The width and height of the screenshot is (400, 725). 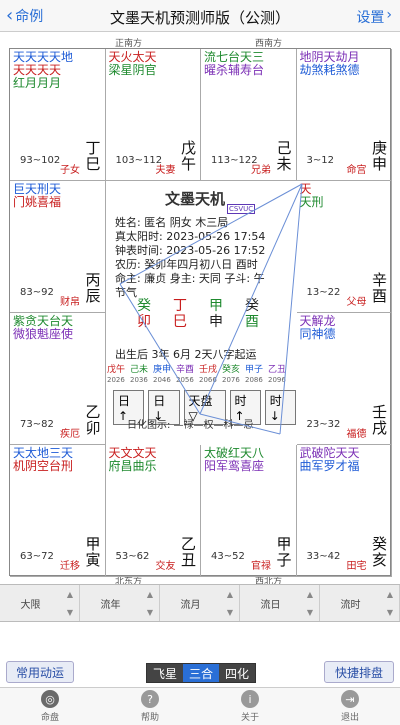 I want to click on luck-stem: 辛酉, so click(x=185, y=370).